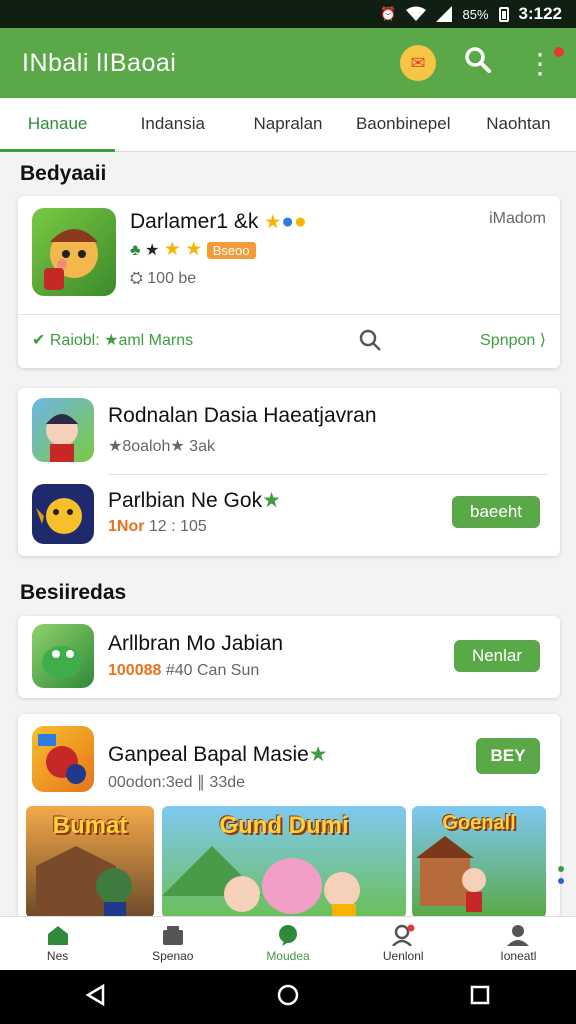 Image resolution: width=576 pixels, height=1024 pixels. Describe the element at coordinates (172, 278) in the screenshot. I see `app-size: 100 be` at that location.